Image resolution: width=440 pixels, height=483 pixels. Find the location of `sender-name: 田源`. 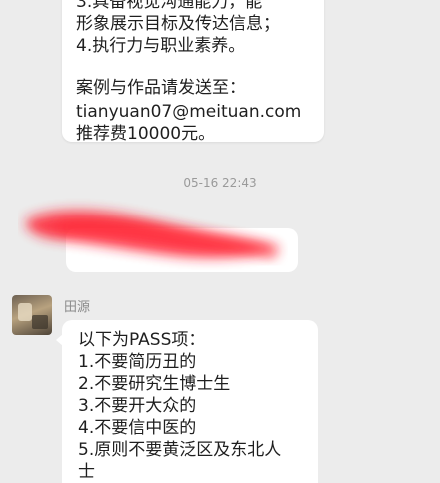

sender-name: 田源 is located at coordinates (77, 307).